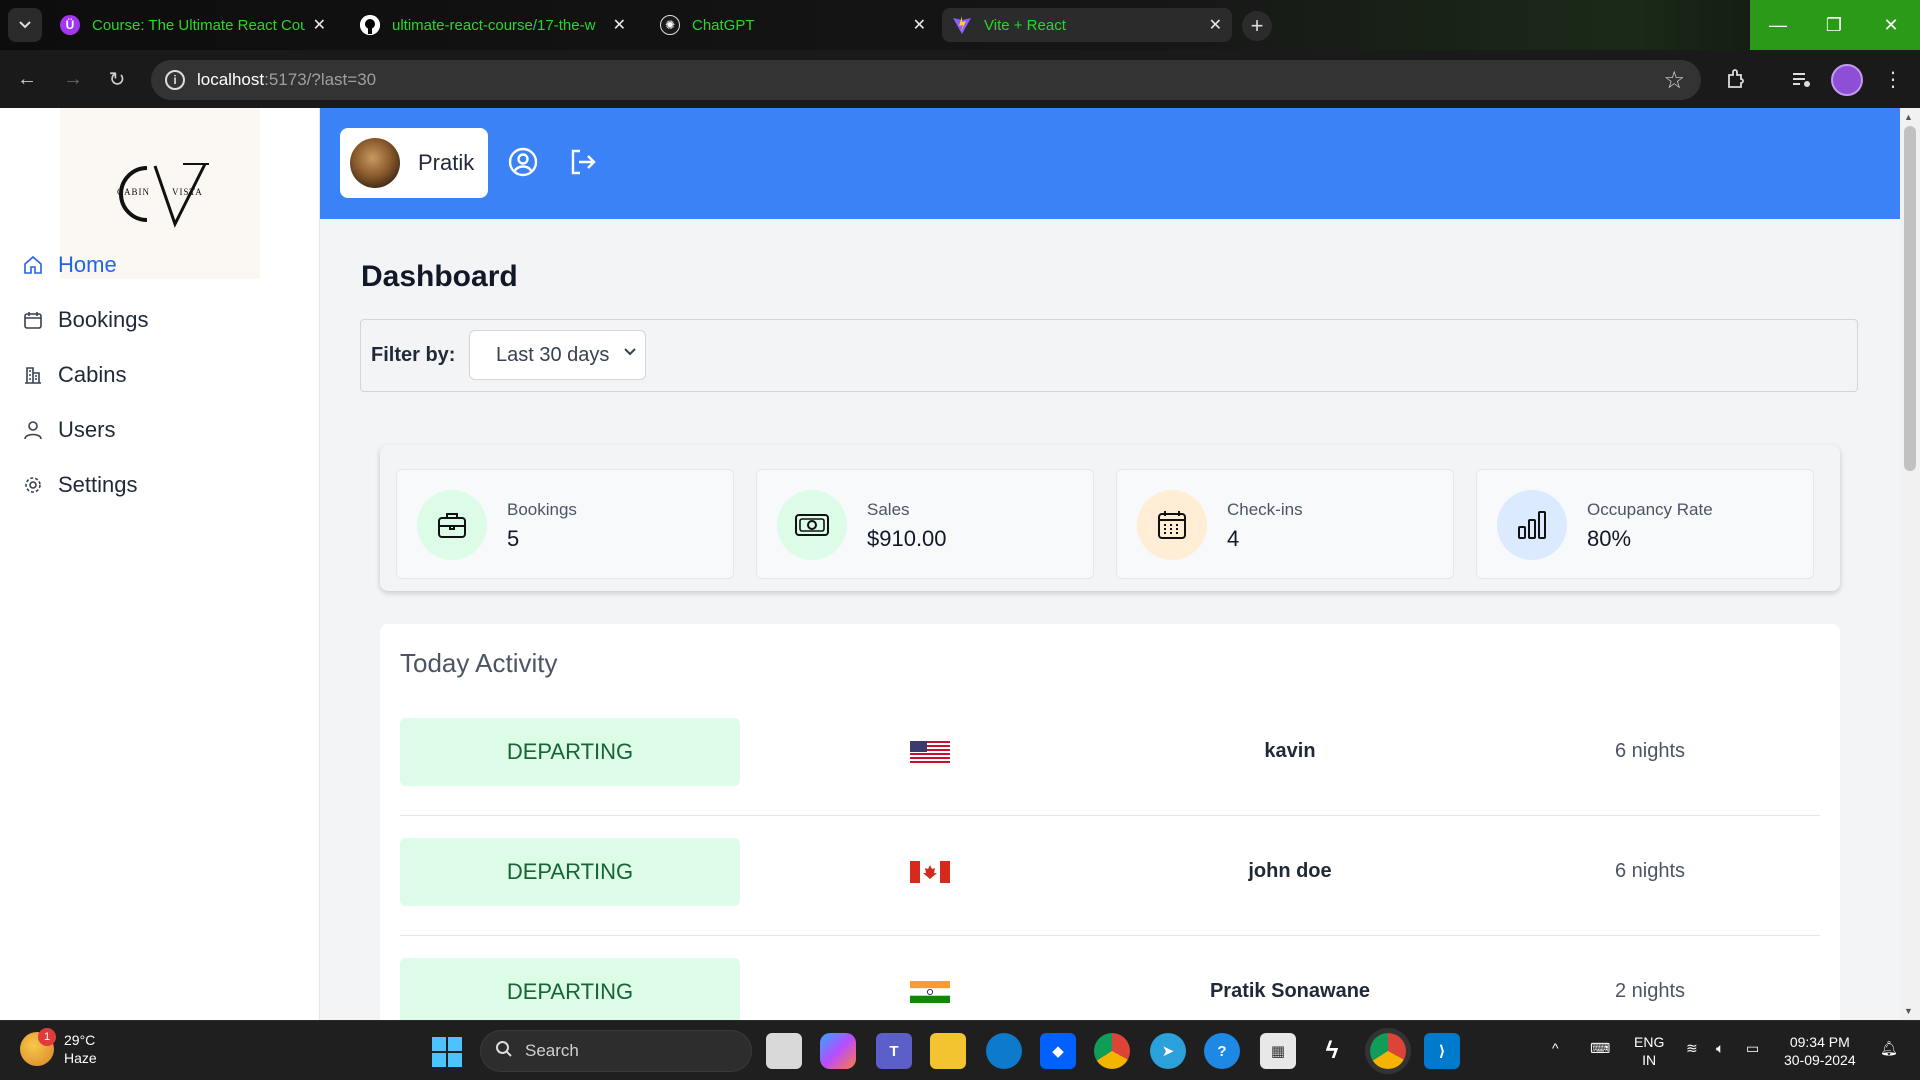  I want to click on extensions-icon, so click(1736, 79).